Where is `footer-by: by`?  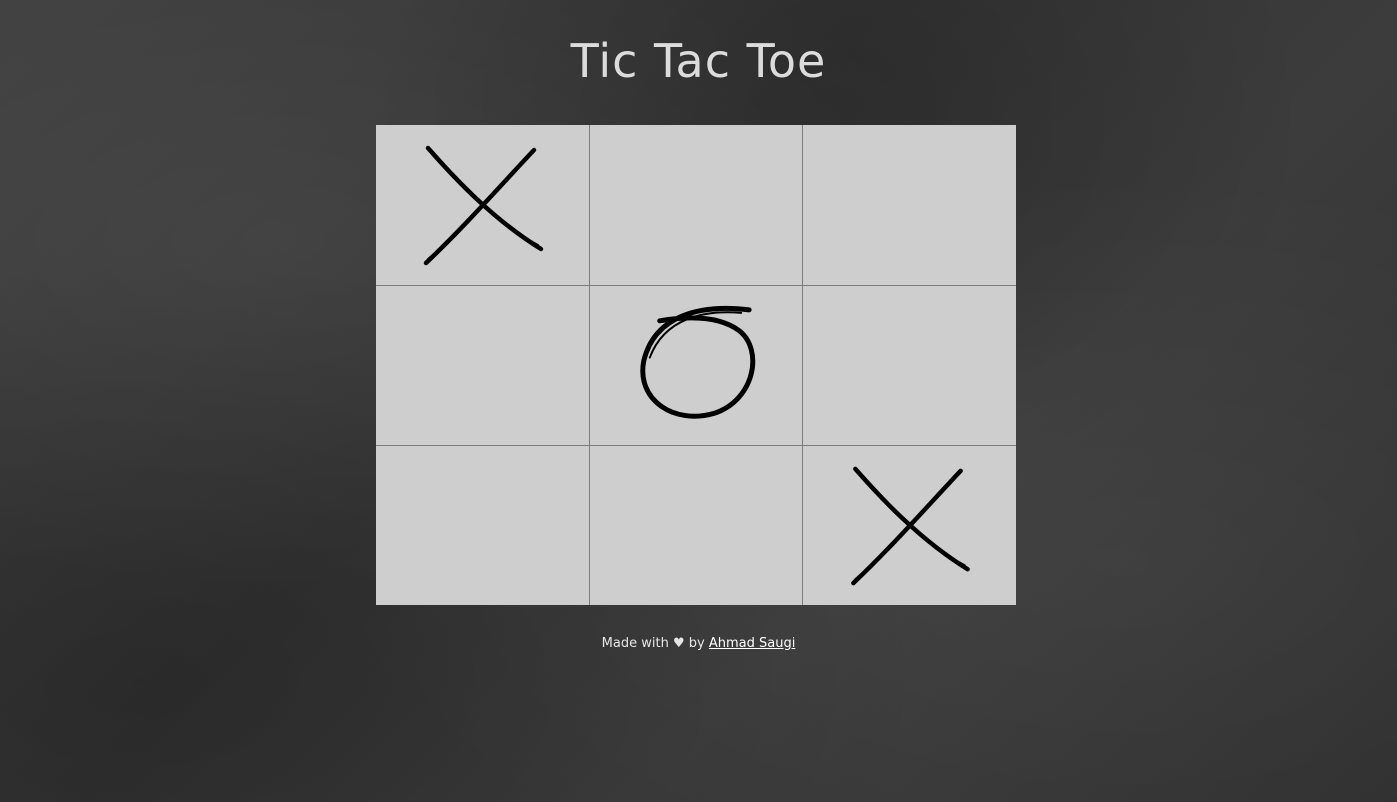
footer-by: by is located at coordinates (696, 643).